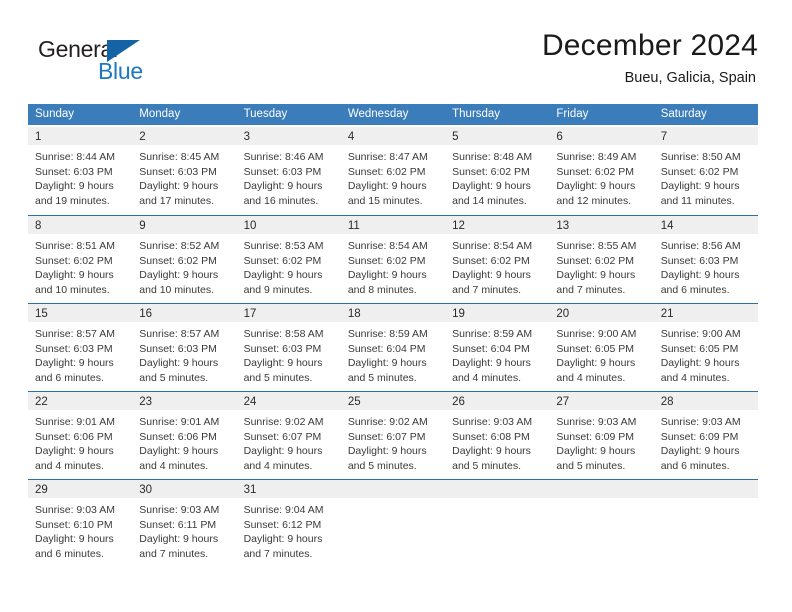 Image resolution: width=792 pixels, height=612 pixels. I want to click on sunset-text: Sunset: 6:12 PM, so click(282, 524).